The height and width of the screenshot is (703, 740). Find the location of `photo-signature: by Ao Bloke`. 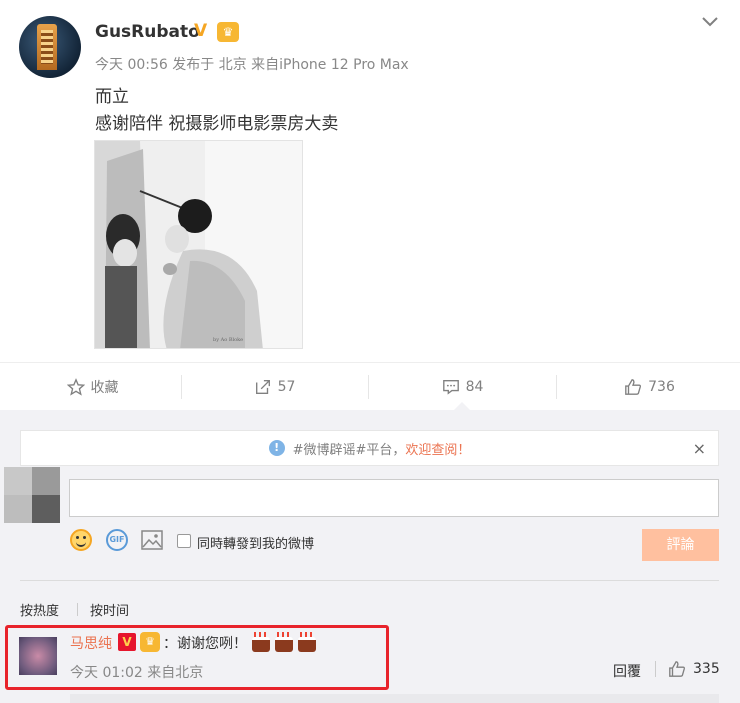

photo-signature: by Ao Bloke is located at coordinates (228, 340).